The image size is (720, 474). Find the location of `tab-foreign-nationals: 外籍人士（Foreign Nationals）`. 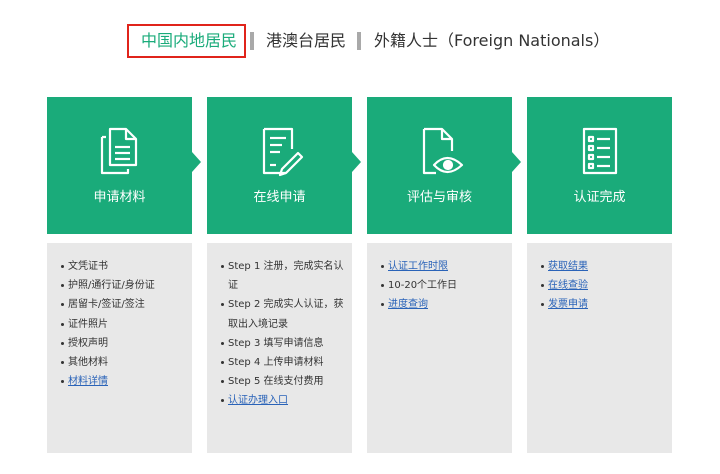

tab-foreign-nationals: 外籍人士（Foreign Nationals） is located at coordinates (491, 41).